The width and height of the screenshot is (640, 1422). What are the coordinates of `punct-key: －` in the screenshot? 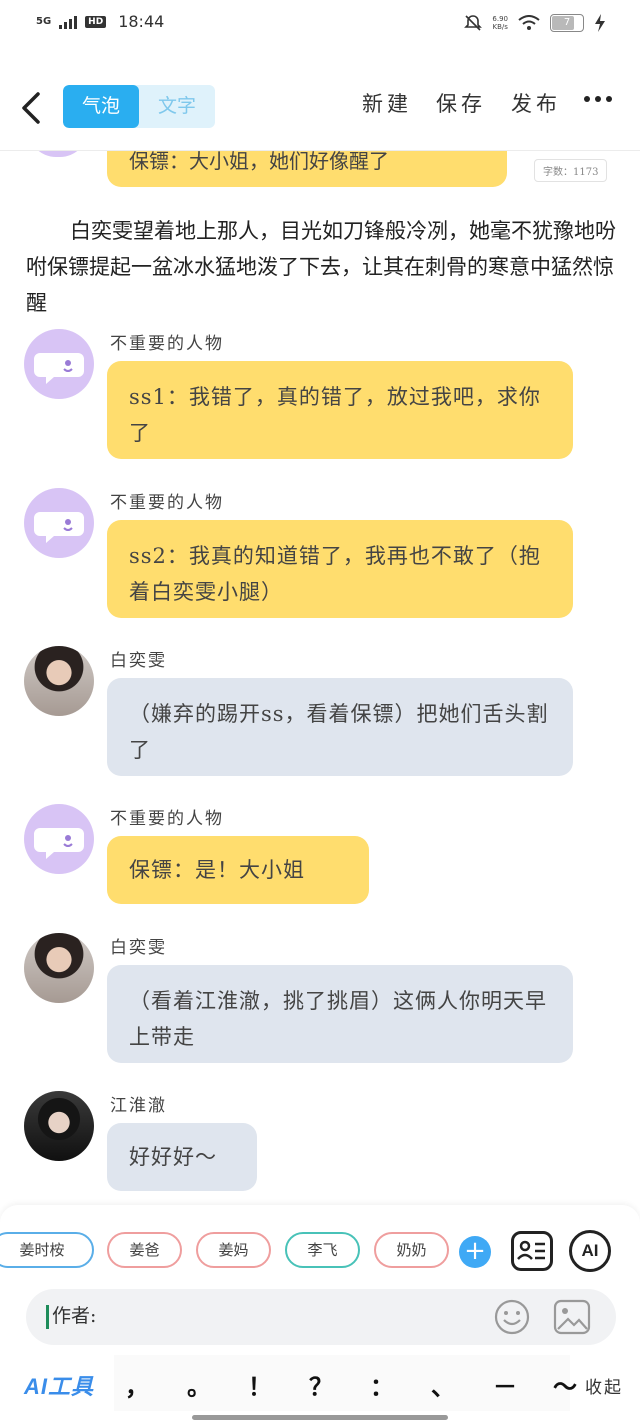 It's located at (505, 1384).